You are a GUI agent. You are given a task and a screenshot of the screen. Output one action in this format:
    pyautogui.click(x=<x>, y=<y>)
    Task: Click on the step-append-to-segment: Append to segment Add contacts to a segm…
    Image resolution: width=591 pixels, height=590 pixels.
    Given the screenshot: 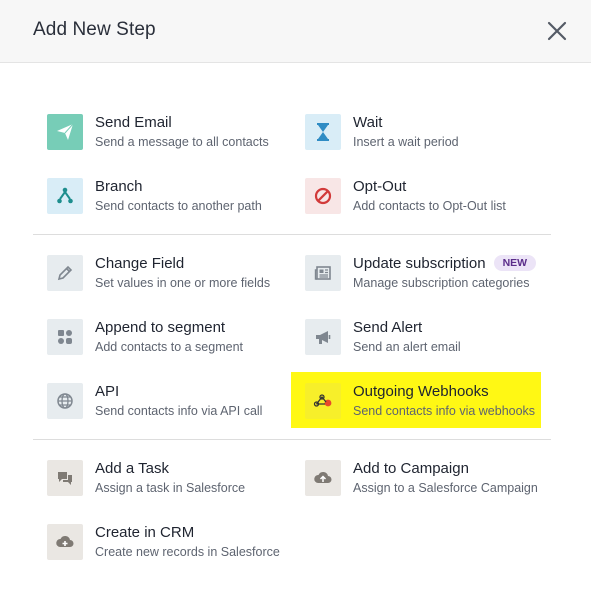 What is the action you would take?
    pyautogui.click(x=158, y=335)
    